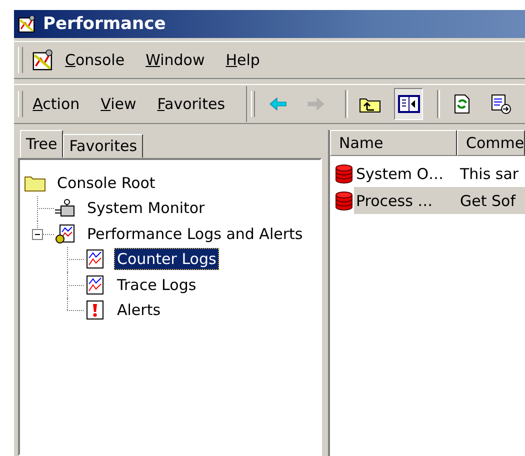 The width and height of the screenshot is (525, 456). What do you see at coordinates (65, 208) in the screenshot?
I see `monitor-icon` at bounding box center [65, 208].